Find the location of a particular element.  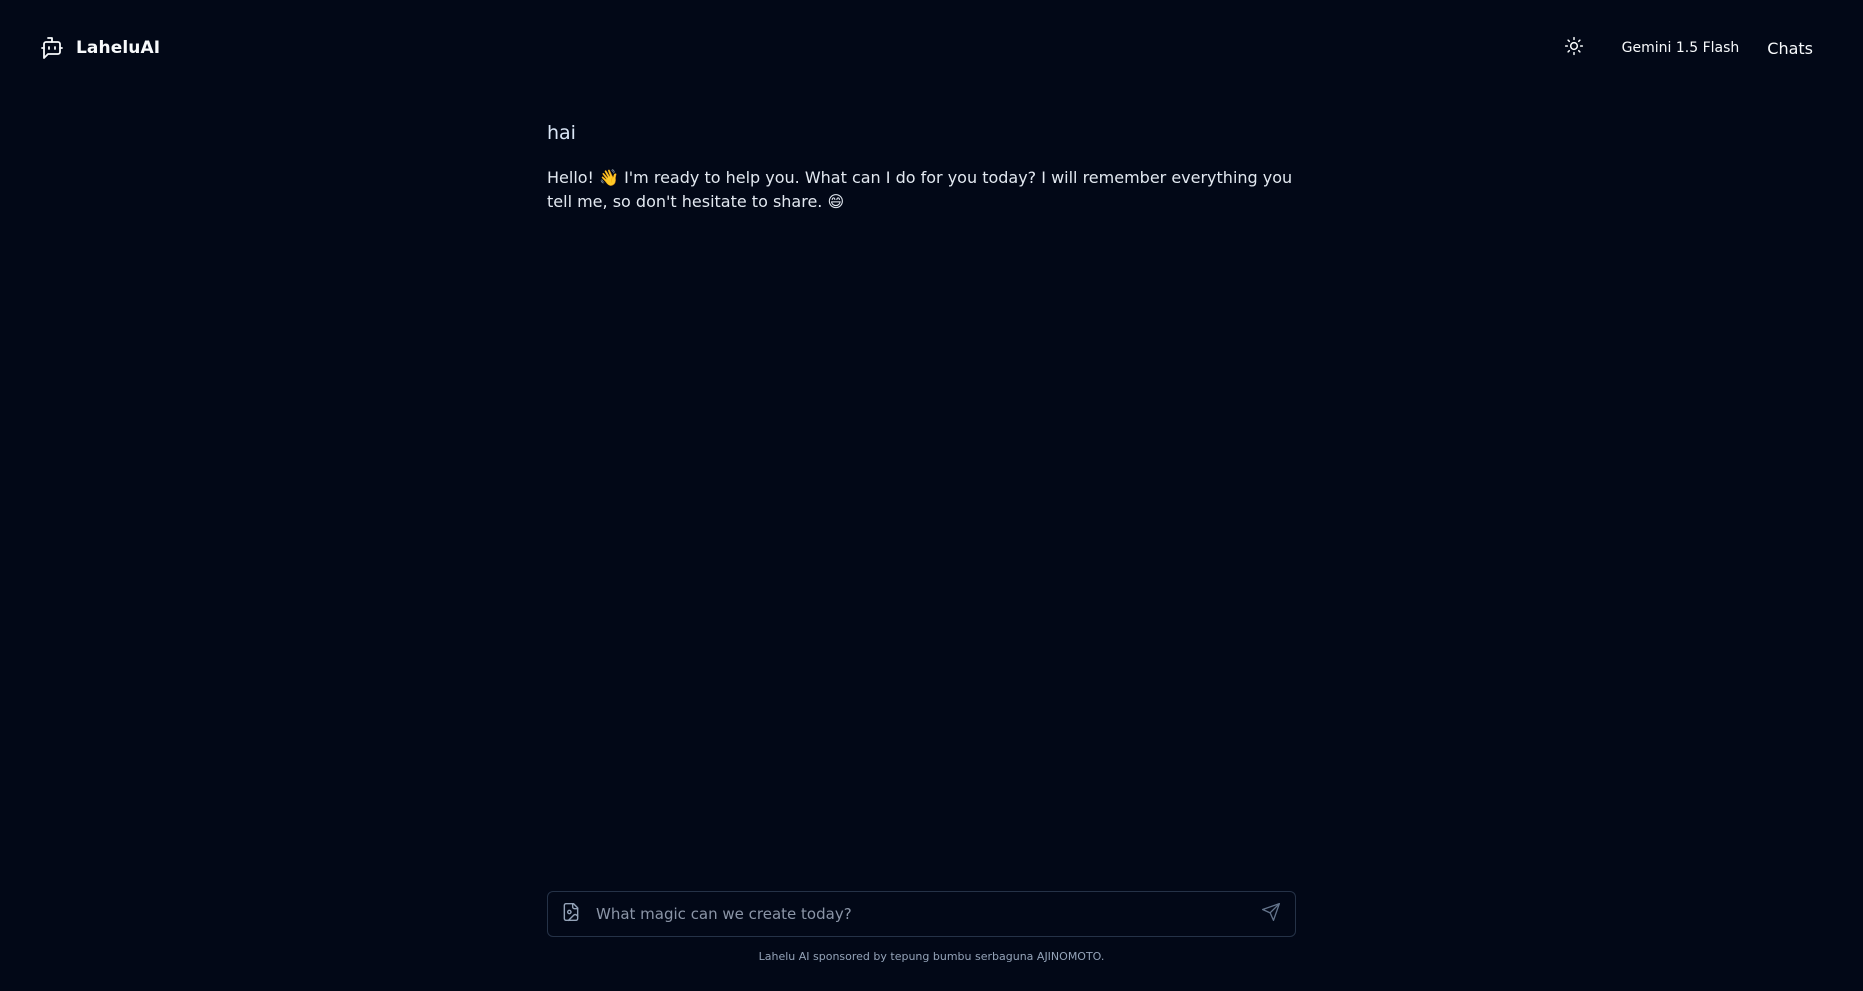

brand-home-link: LaheluAI is located at coordinates (100, 48).